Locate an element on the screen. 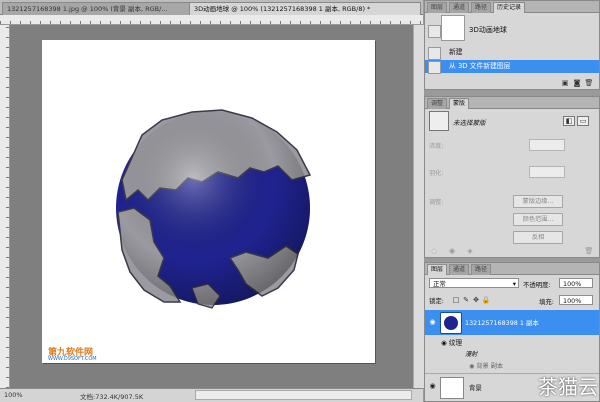 The height and width of the screenshot is (402, 600). lock-icon: 🔒 is located at coordinates (486, 300).